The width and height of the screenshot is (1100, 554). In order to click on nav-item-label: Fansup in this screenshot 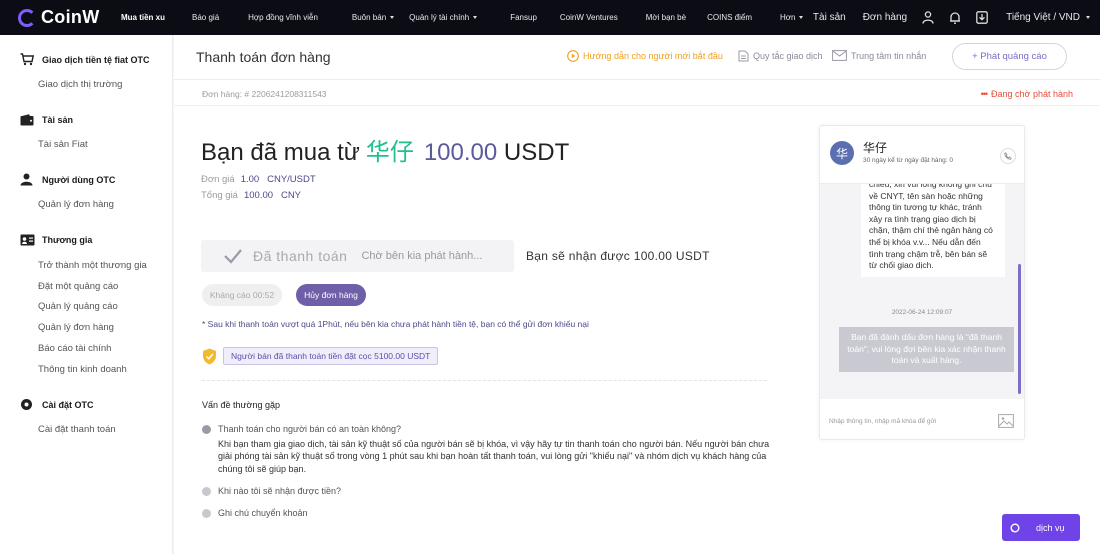, I will do `click(523, 17)`.